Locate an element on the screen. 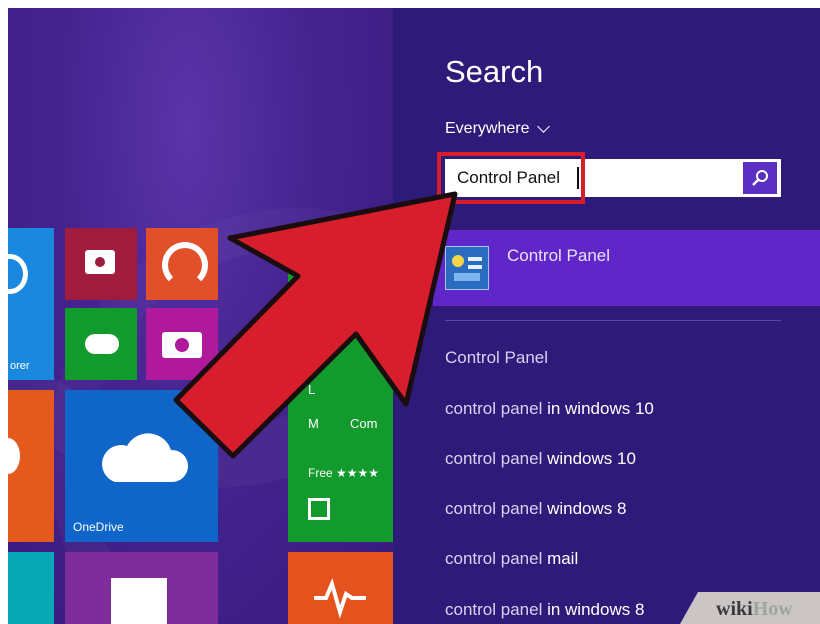 This screenshot has width=820, height=624. svg-text: wikiHow is located at coordinates (754, 609).